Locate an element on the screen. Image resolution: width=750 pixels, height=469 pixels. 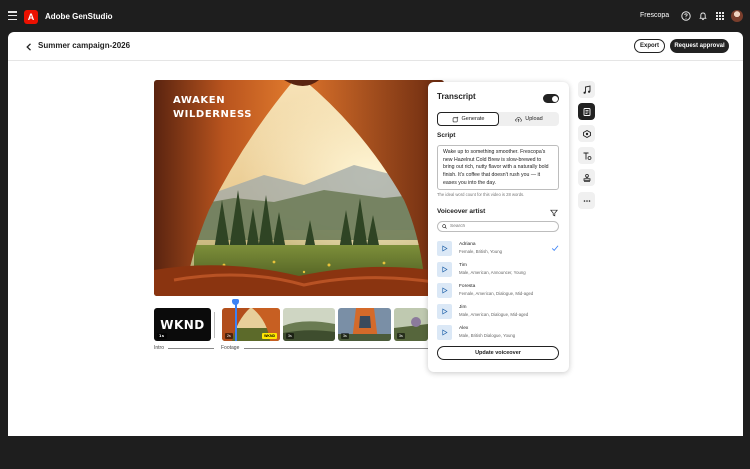
adobe-logo: A is located at coordinates (31, 17).